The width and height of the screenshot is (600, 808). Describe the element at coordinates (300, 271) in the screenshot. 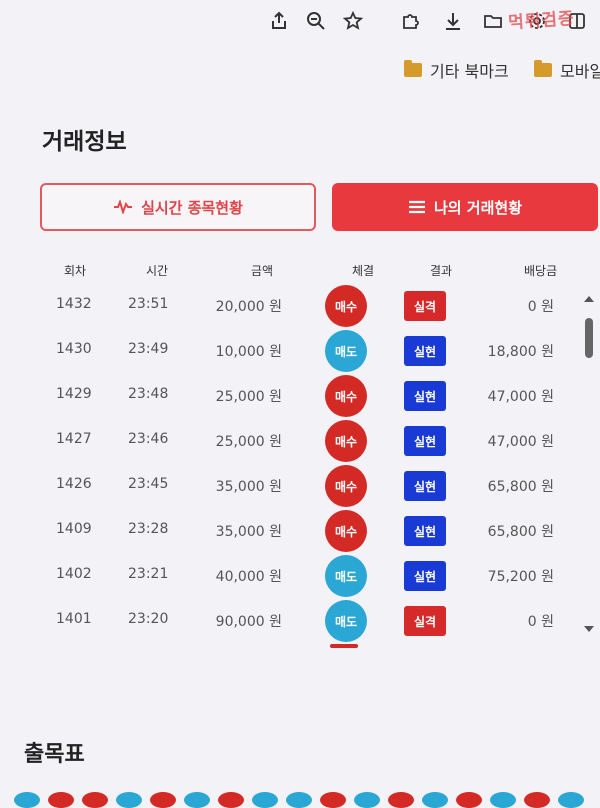

I see `table-header: 회차 시간 금액 체결 결과 배당금` at that location.